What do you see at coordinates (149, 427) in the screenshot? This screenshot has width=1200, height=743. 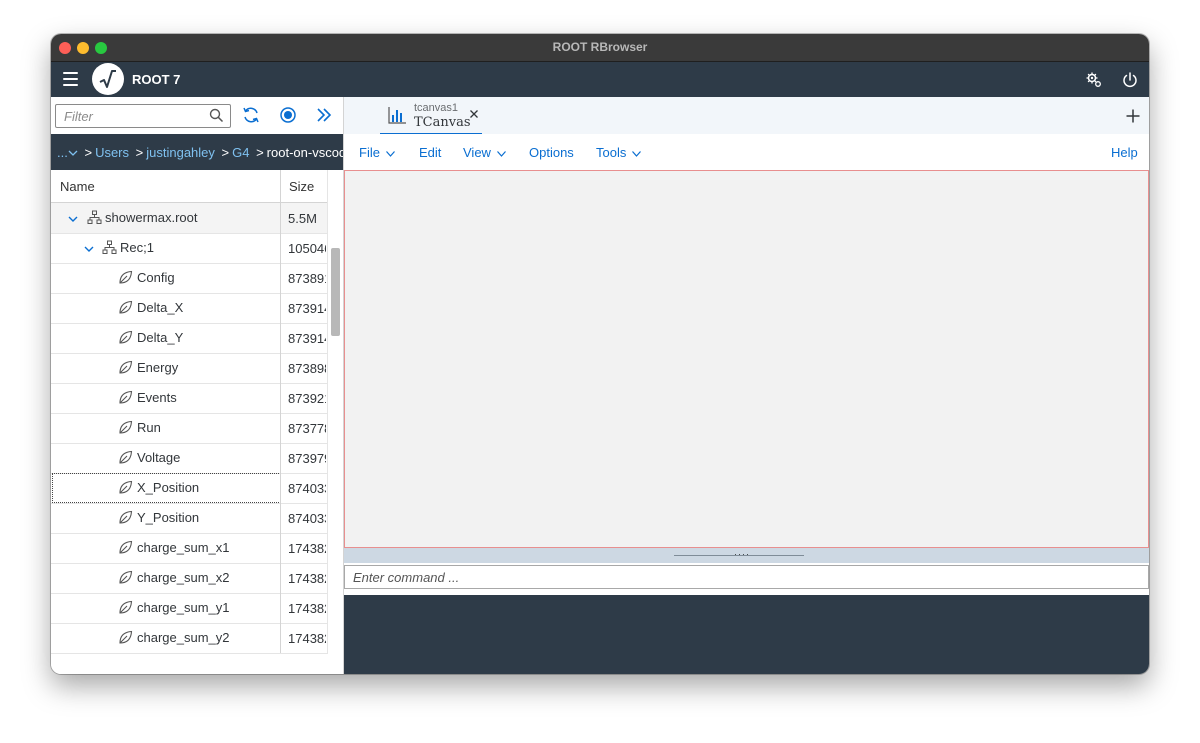 I see `row-name: Run` at bounding box center [149, 427].